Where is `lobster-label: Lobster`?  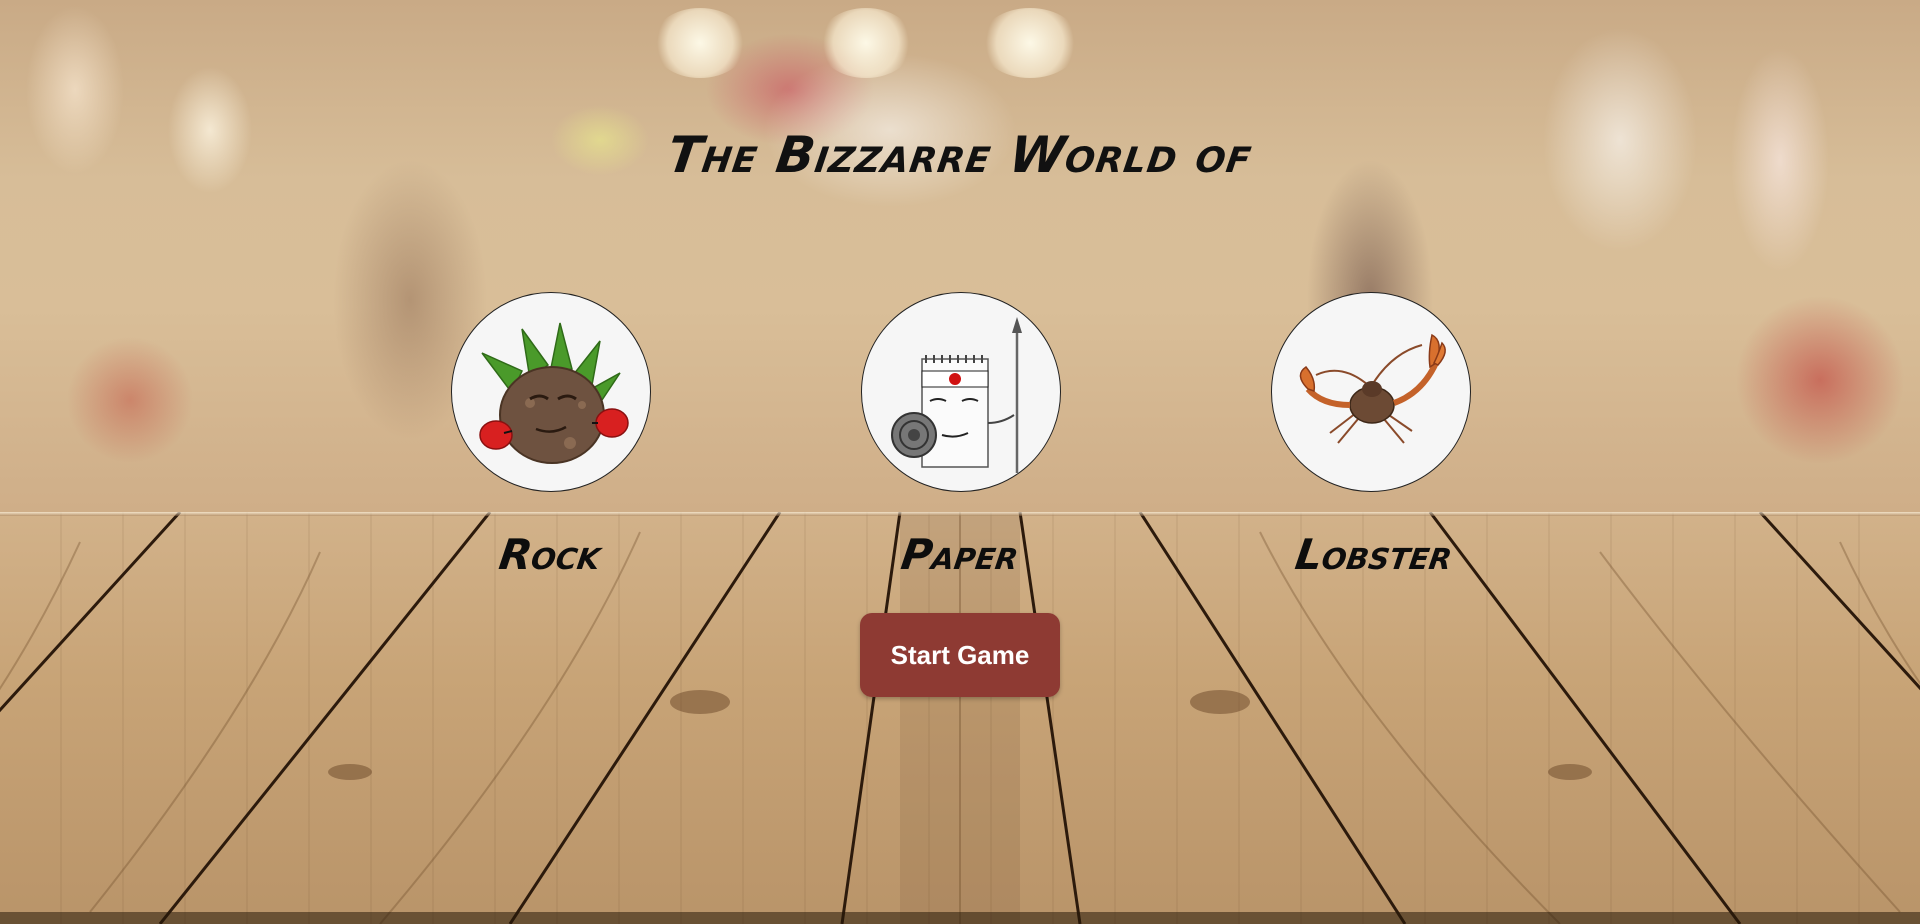
lobster-label: Lobster is located at coordinates (1374, 554).